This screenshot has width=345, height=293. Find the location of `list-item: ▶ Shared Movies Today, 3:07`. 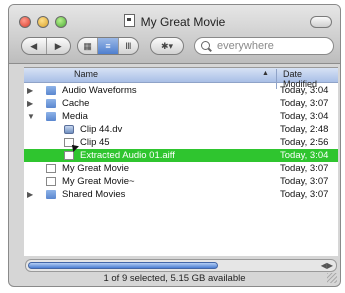

list-item: ▶ Shared Movies Today, 3:07 is located at coordinates (181, 194).